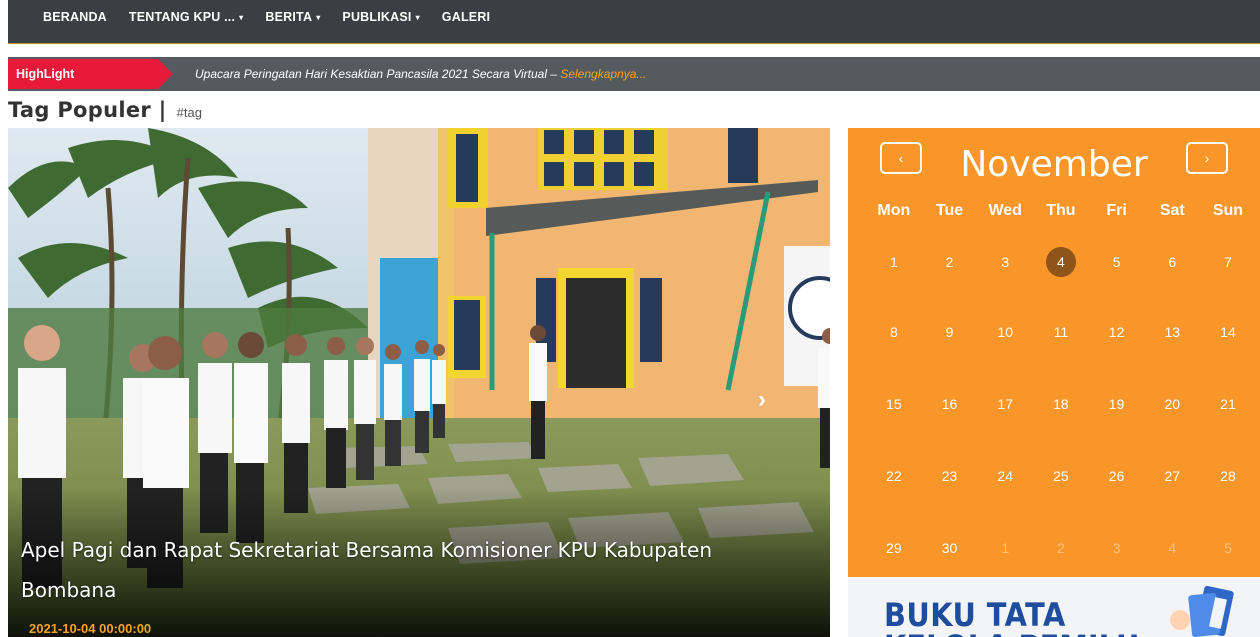  Describe the element at coordinates (894, 262) in the screenshot. I see `calendar-day: 1` at that location.